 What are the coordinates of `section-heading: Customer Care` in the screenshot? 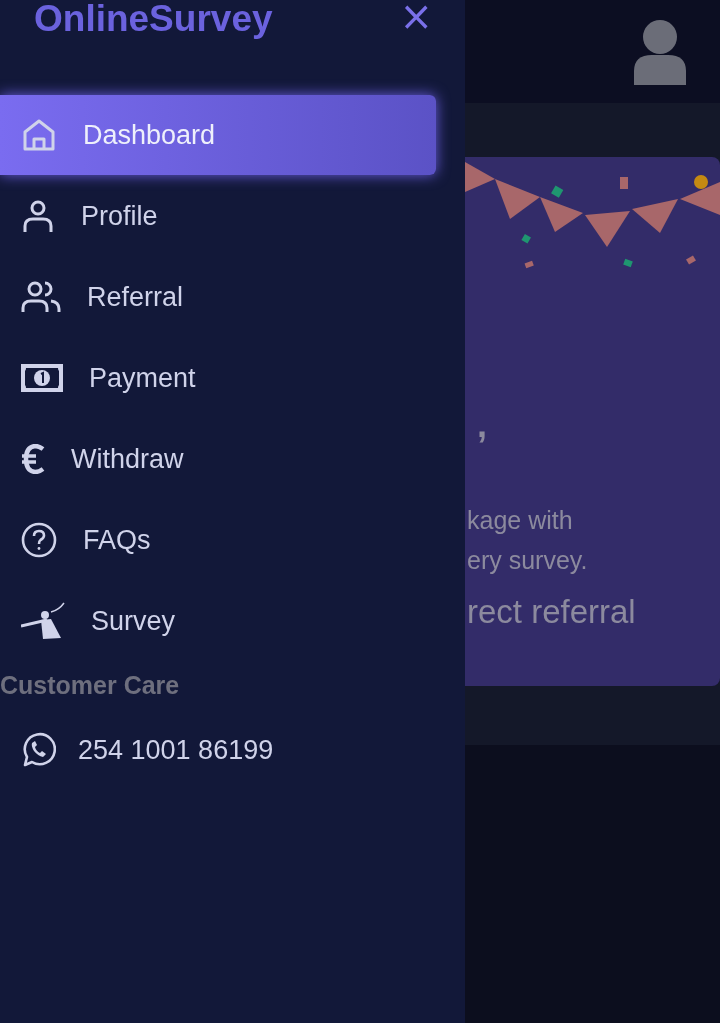 It's located at (90, 685).